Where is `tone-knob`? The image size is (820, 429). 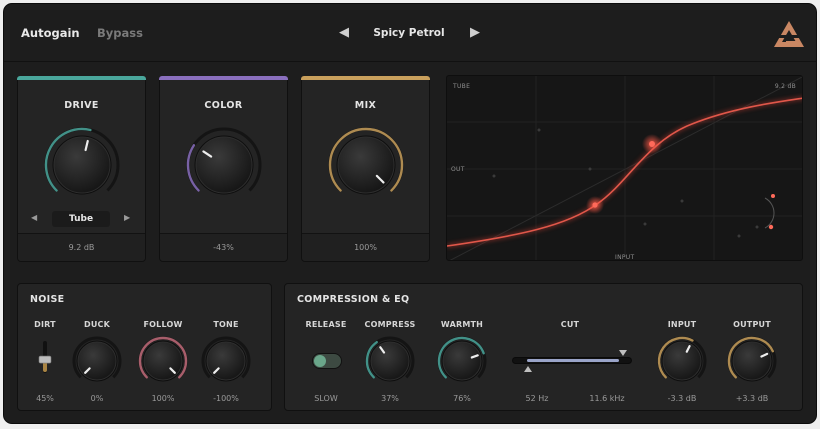
tone-knob is located at coordinates (226, 361).